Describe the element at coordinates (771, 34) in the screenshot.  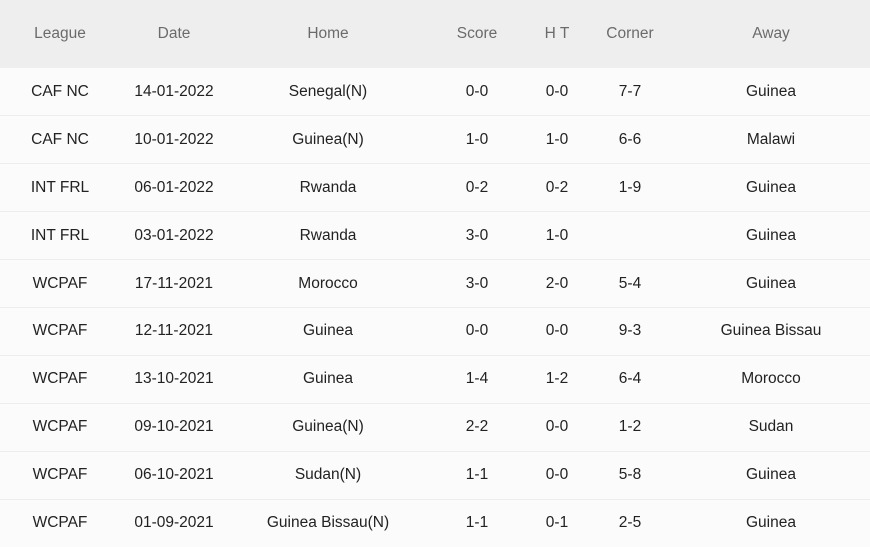
I see `column-header-away: Away` at that location.